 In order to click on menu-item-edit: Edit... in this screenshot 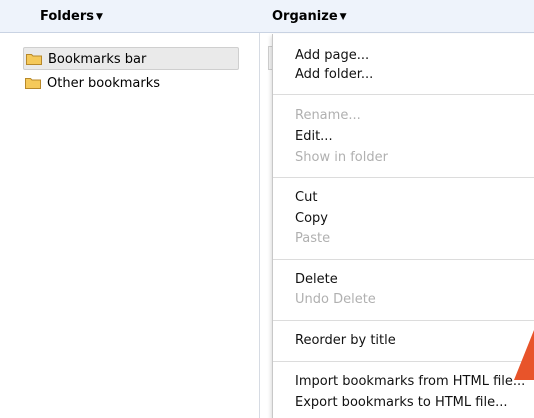, I will do `click(314, 137)`.